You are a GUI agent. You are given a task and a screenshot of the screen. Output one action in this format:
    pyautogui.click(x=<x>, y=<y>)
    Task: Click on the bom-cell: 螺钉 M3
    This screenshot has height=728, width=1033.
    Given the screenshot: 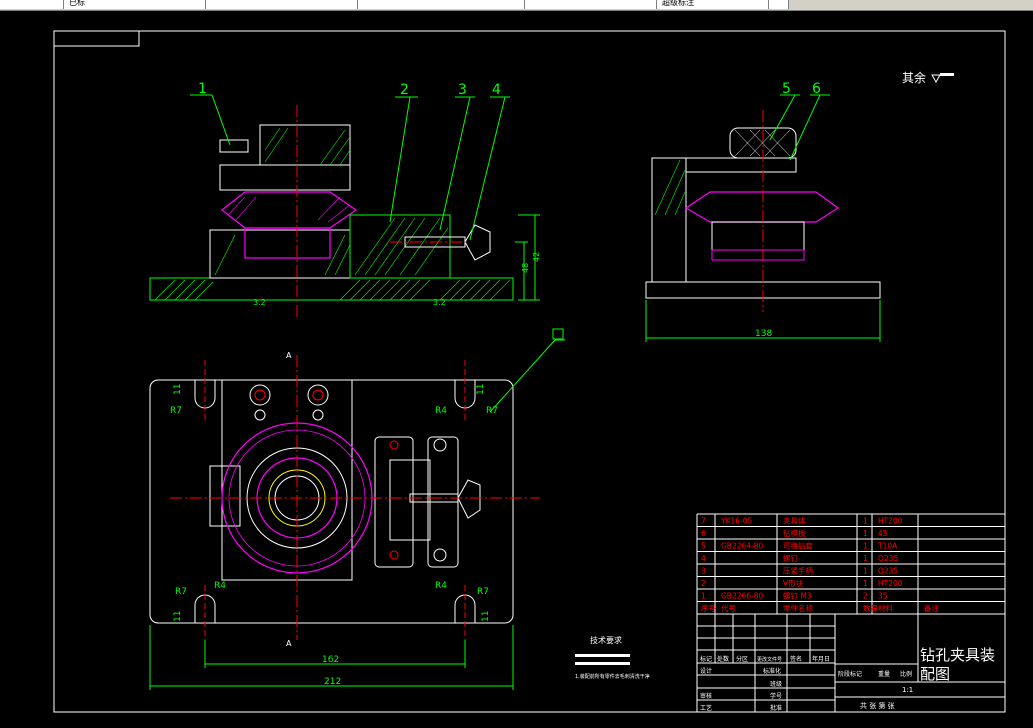 What is the action you would take?
    pyautogui.click(x=797, y=596)
    